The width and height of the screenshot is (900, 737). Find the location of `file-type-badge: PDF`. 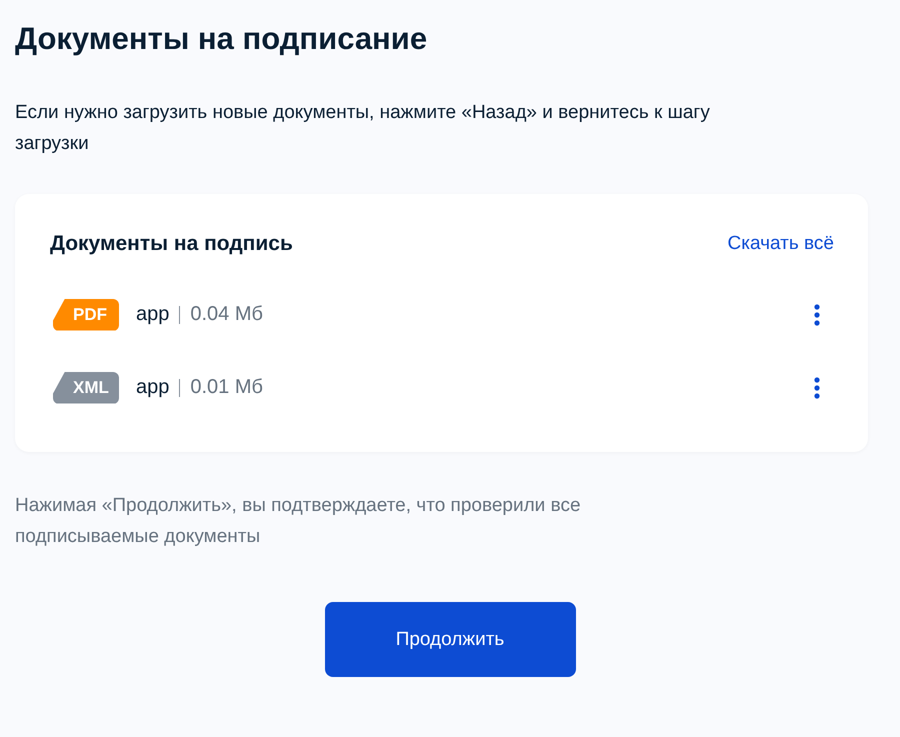

file-type-badge: PDF is located at coordinates (86, 314).